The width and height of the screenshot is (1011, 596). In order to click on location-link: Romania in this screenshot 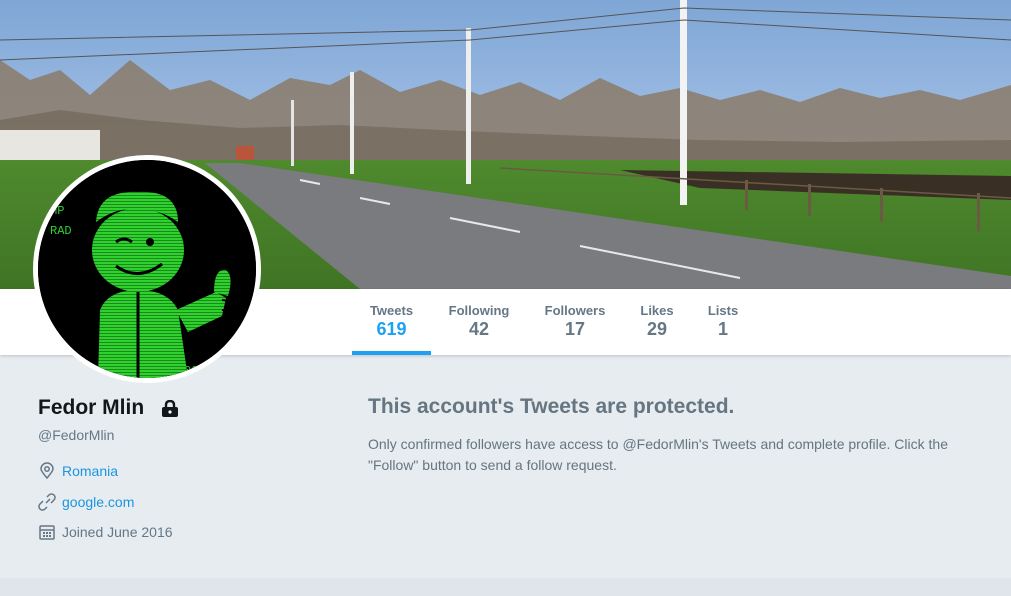, I will do `click(90, 471)`.